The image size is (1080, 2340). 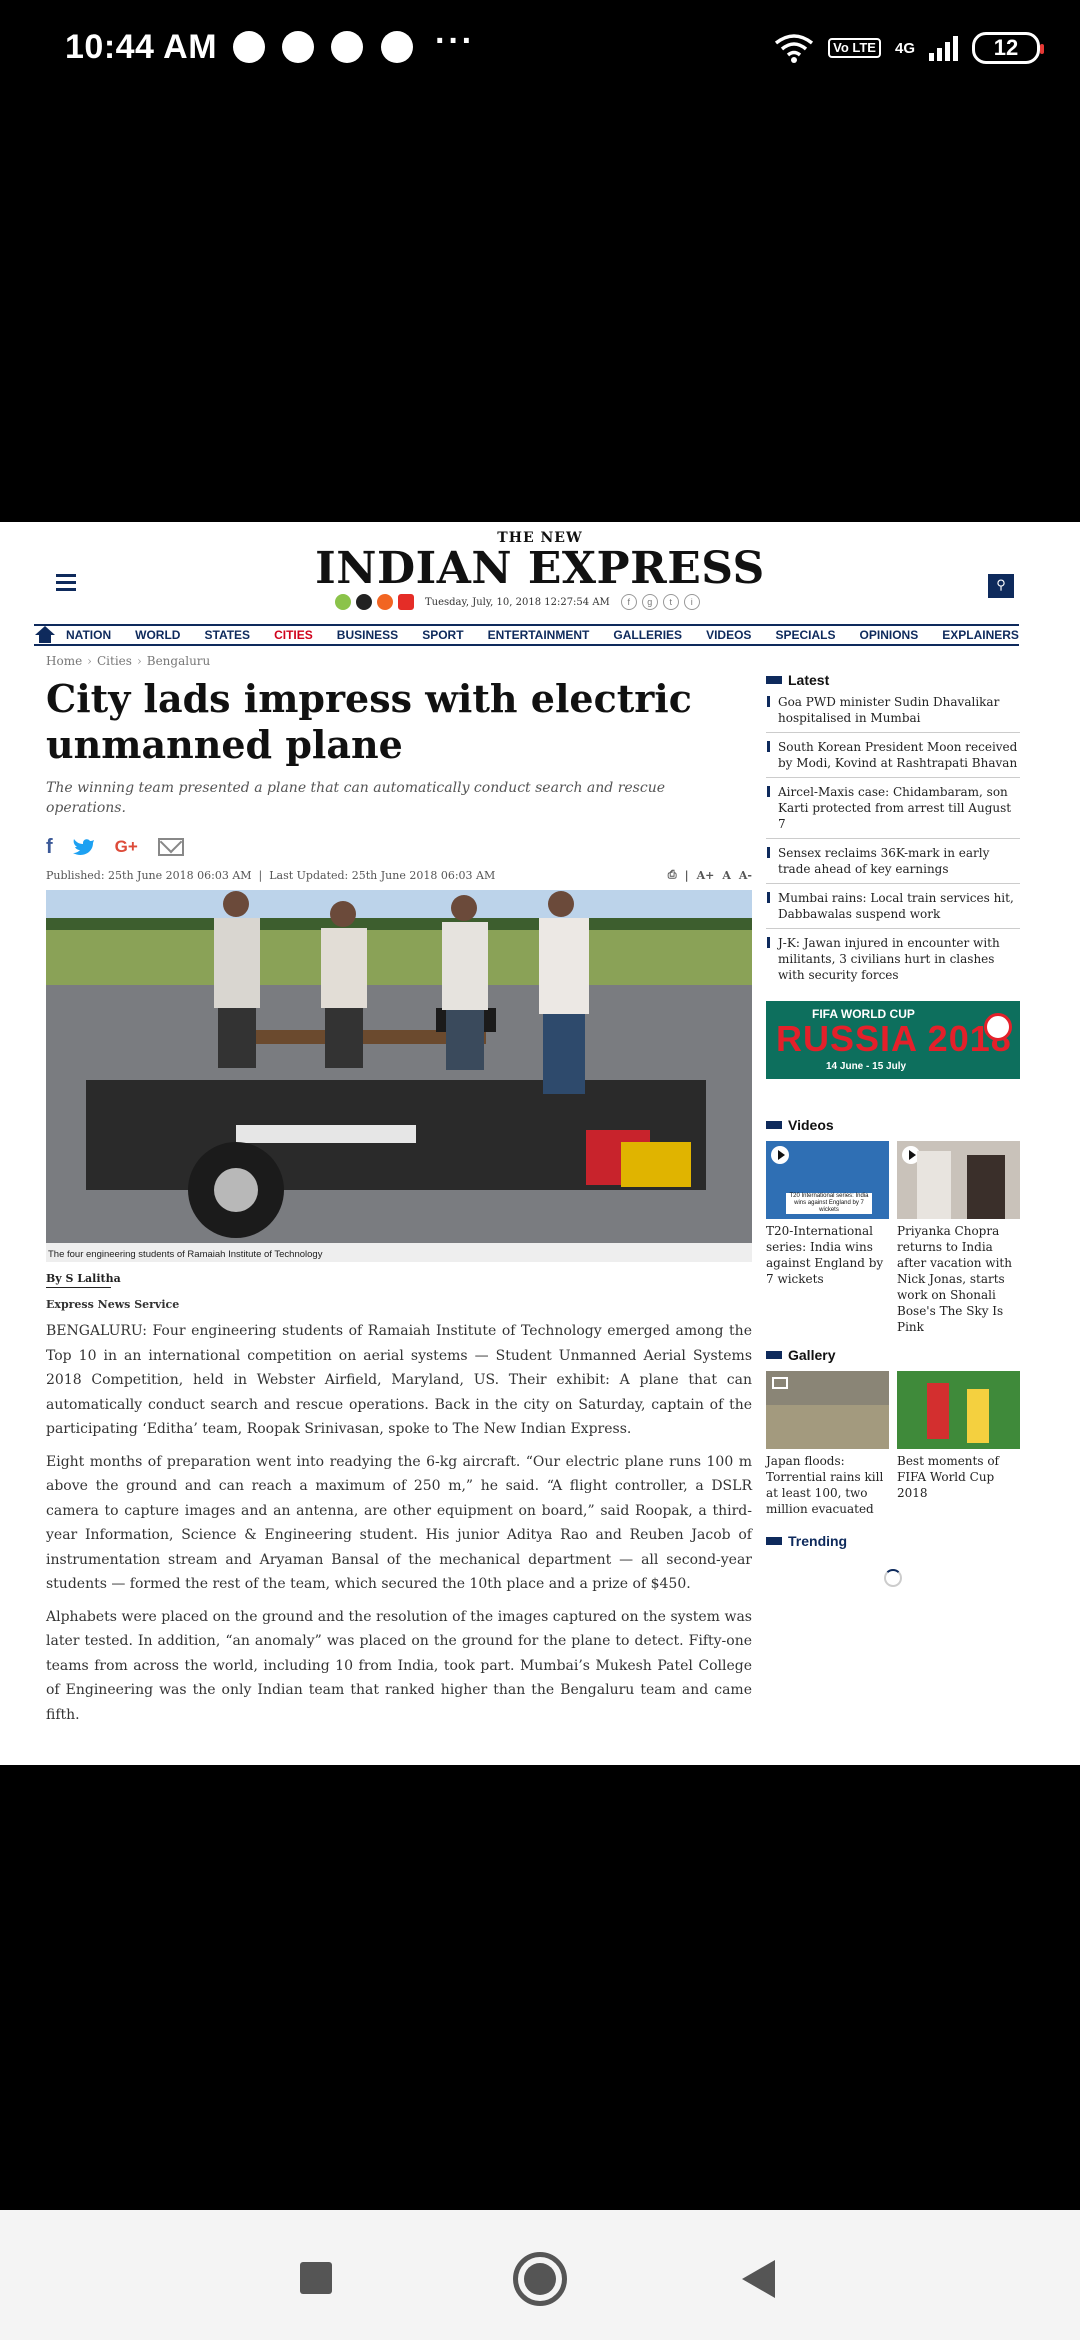 What do you see at coordinates (728, 635) in the screenshot?
I see `nav-item-videos: VIDEOS` at bounding box center [728, 635].